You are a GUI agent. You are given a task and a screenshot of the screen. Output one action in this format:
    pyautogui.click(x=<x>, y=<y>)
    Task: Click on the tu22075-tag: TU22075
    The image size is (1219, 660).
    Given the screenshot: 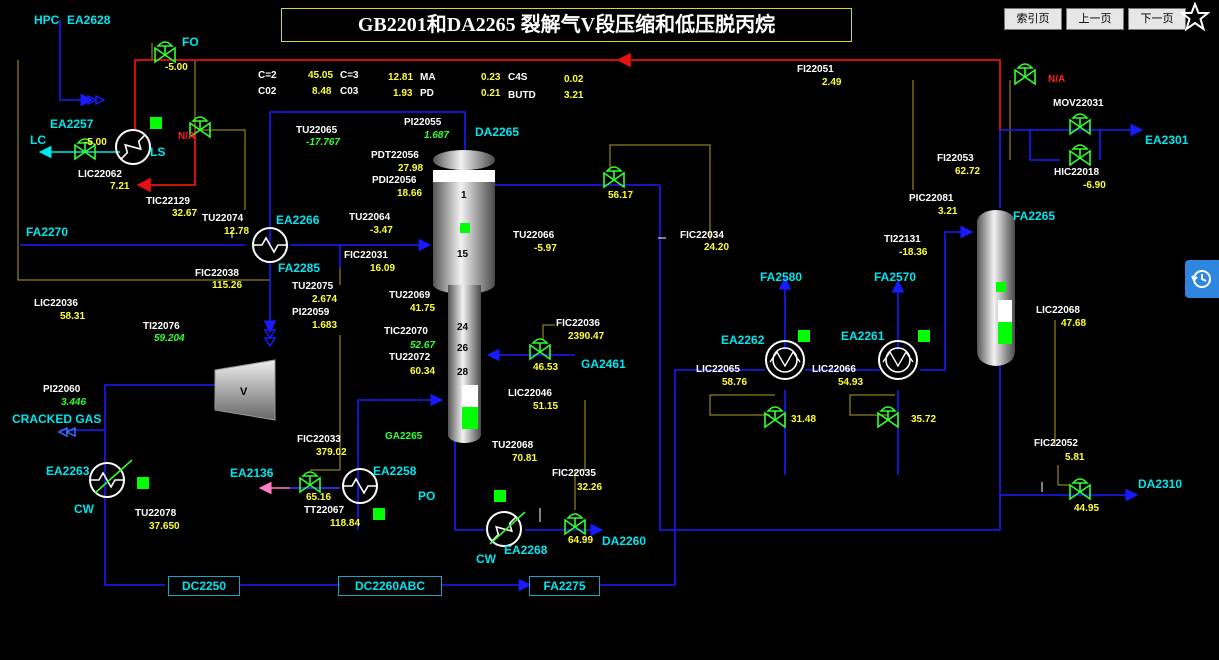 What is the action you would take?
    pyautogui.click(x=312, y=286)
    